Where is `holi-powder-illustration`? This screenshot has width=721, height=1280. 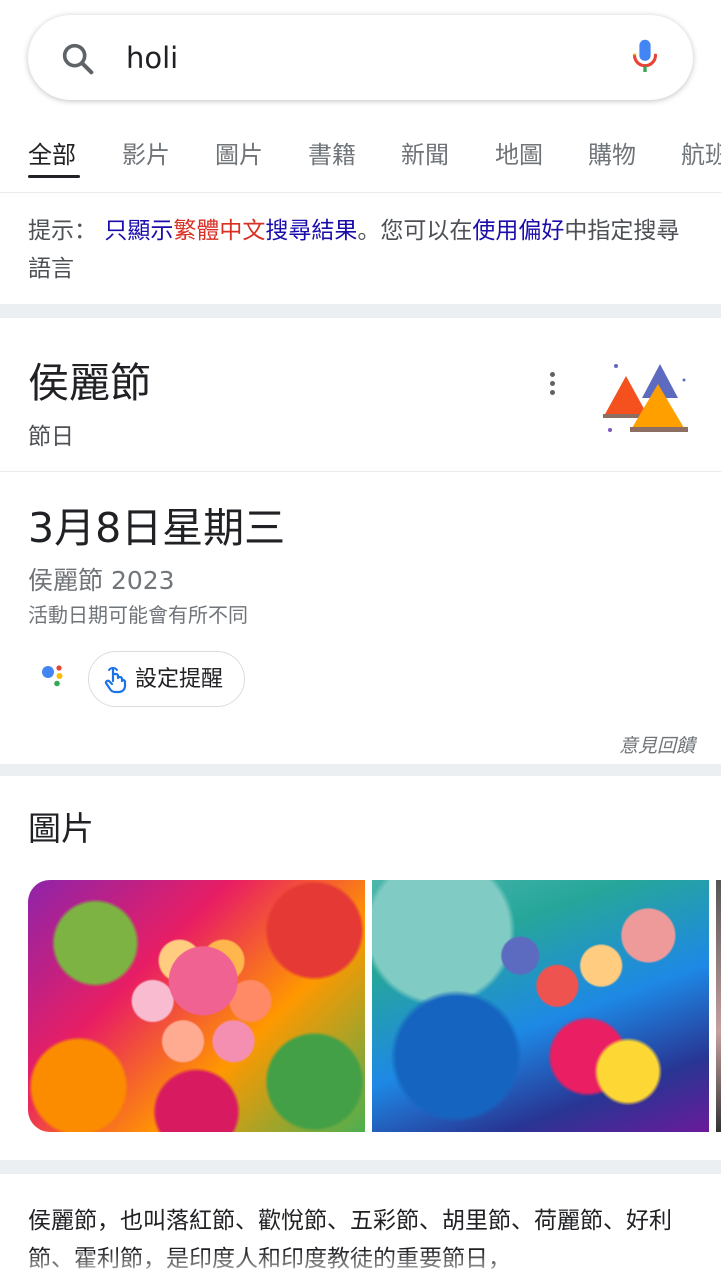 holi-powder-illustration is located at coordinates (645, 398).